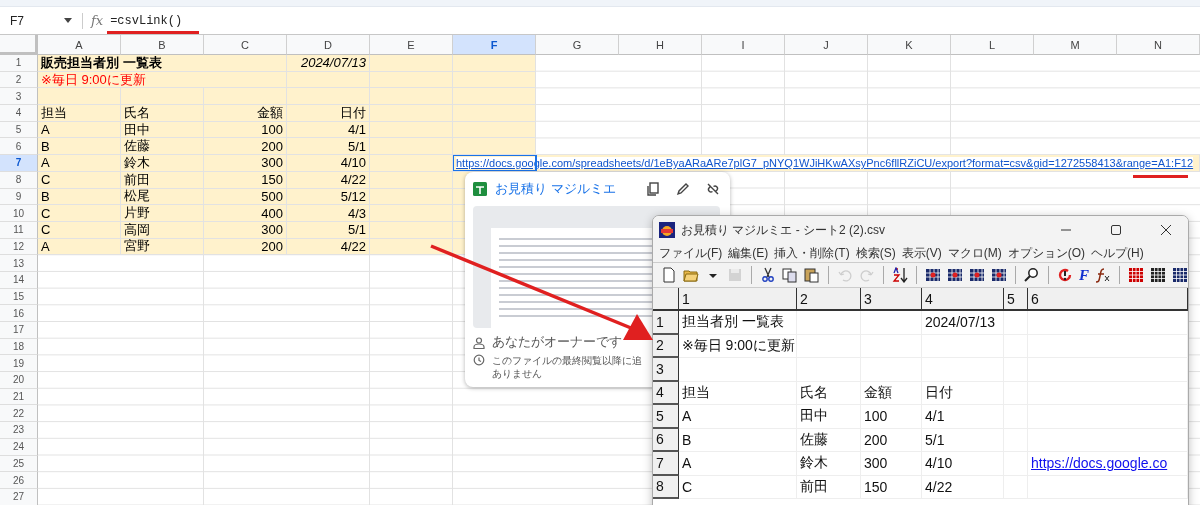 The height and width of the screenshot is (505, 1200). What do you see at coordinates (738, 346) in the screenshot?
I see `table-cell: ※毎日 9:00に更新` at bounding box center [738, 346].